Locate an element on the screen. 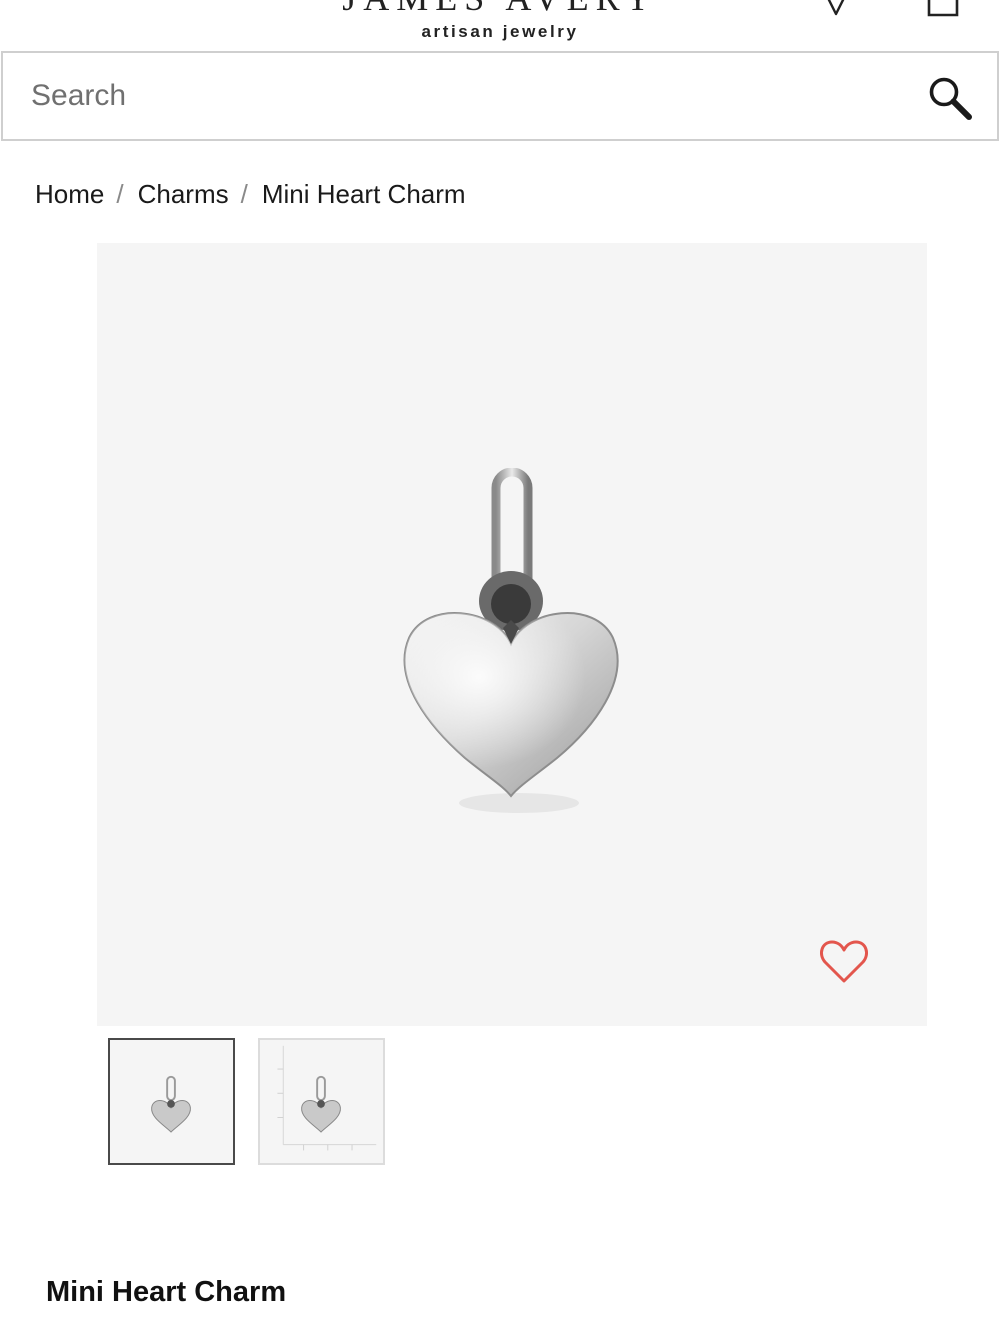 Image resolution: width=1000 pixels, height=1333 pixels. search-bar is located at coordinates (500, 96).